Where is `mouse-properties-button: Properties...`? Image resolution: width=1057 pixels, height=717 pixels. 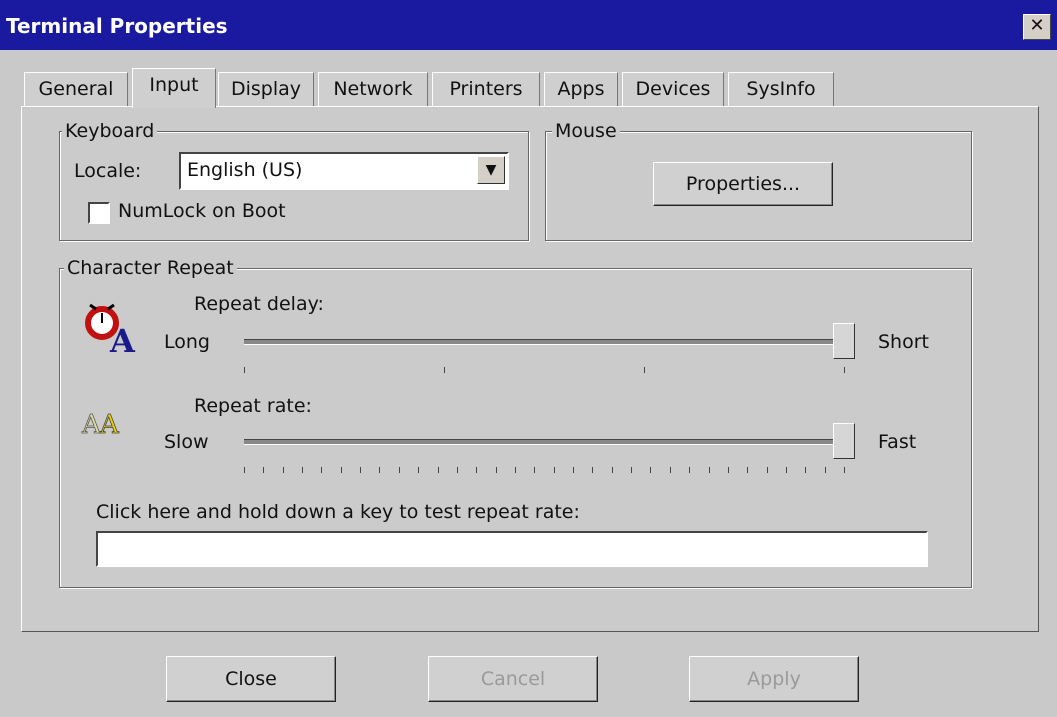 mouse-properties-button: Properties... is located at coordinates (743, 184).